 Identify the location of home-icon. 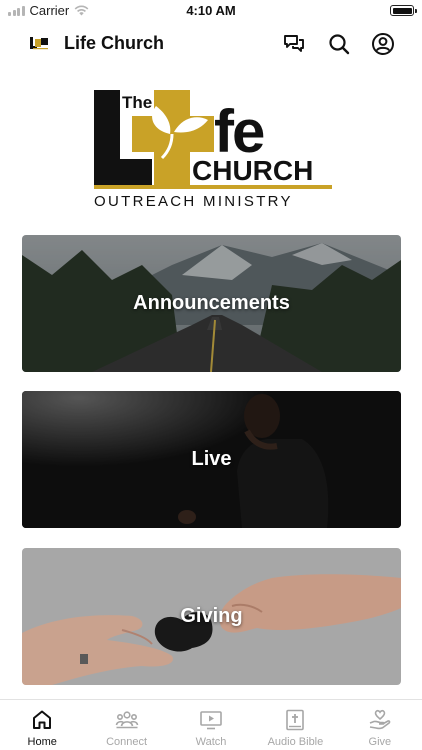
(42, 719).